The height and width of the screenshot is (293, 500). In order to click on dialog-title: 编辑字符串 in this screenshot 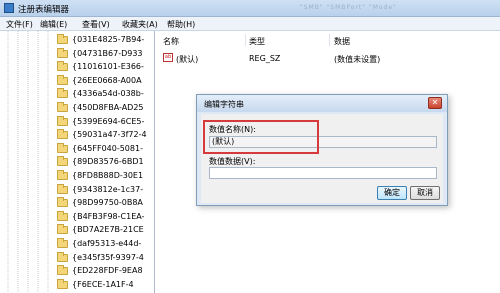, I will do `click(224, 104)`.